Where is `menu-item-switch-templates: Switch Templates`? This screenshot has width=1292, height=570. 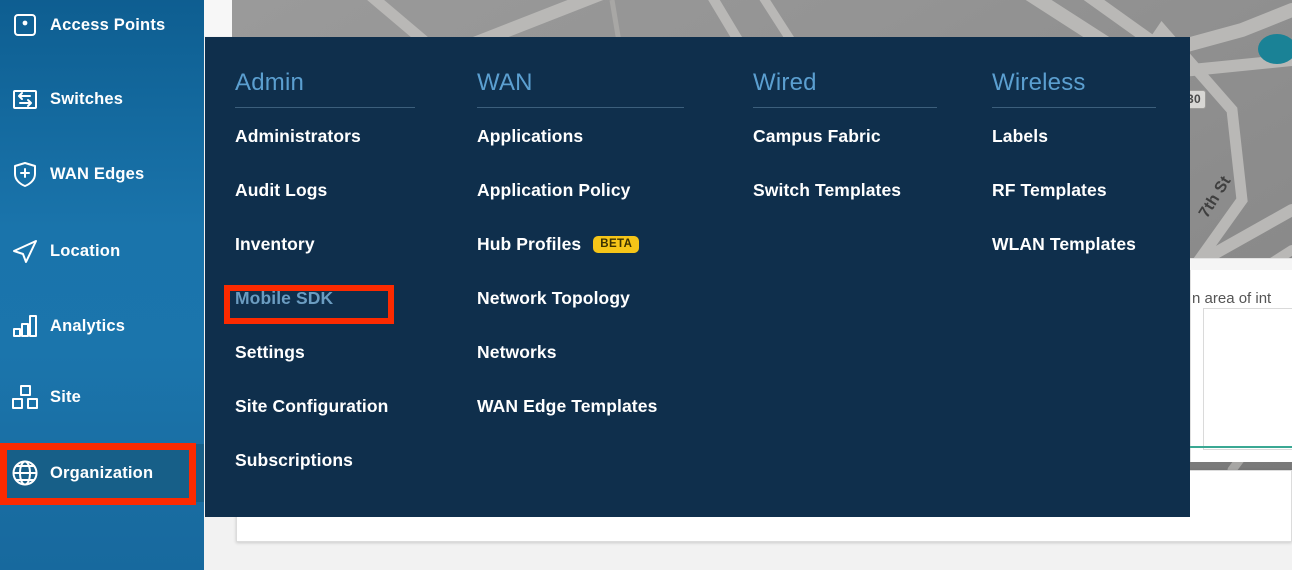
menu-item-switch-templates: Switch Templates is located at coordinates (872, 190).